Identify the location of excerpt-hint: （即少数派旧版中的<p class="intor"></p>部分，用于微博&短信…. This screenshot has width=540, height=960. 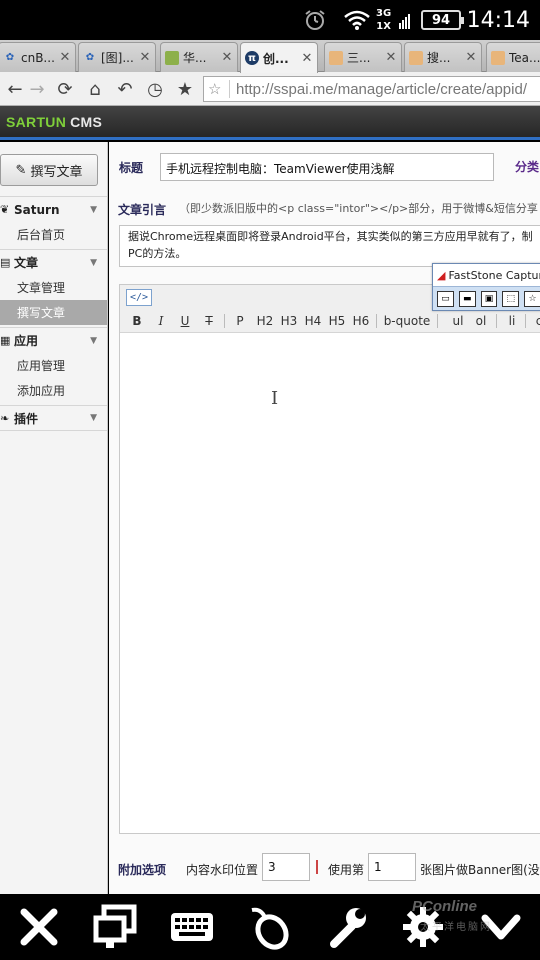
(358, 208).